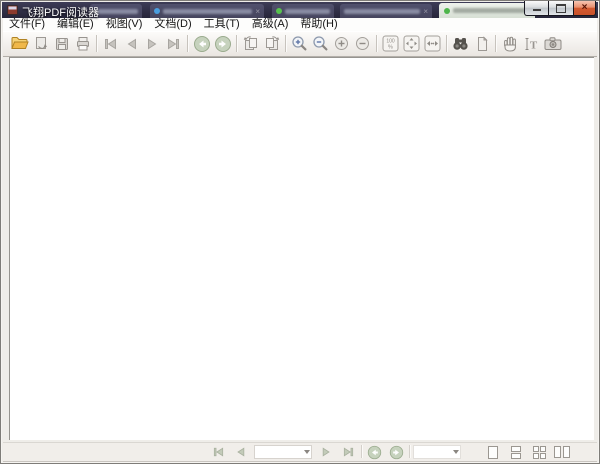 Image resolution: width=600 pixels, height=464 pixels. I want to click on titlebar: × × 飞翔PDF阅读器 ×, so click(300, 10).